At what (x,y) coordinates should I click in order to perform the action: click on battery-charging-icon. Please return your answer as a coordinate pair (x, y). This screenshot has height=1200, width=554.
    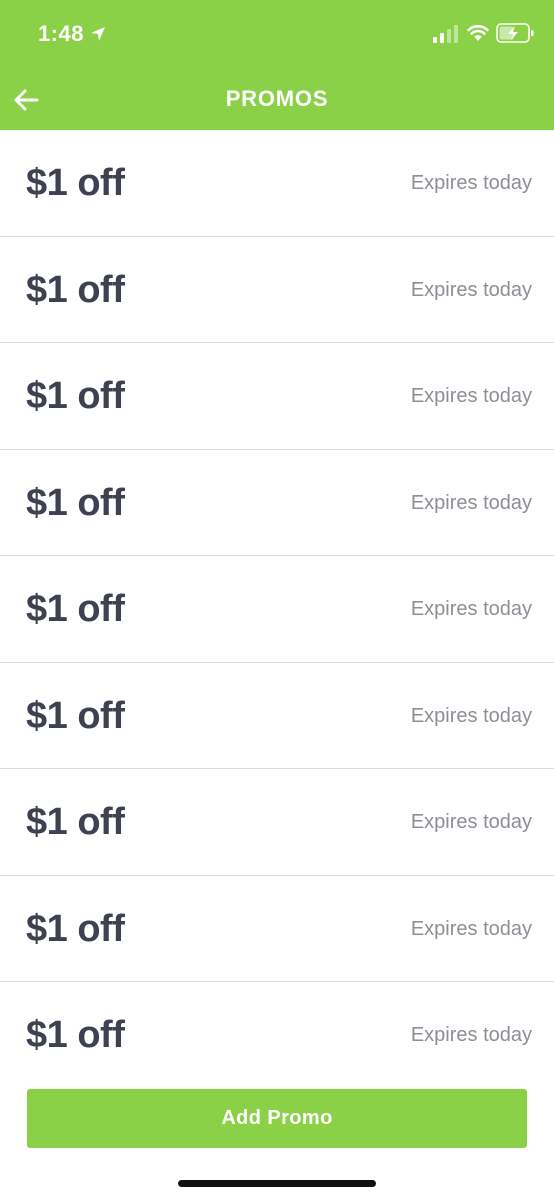
    Looking at the image, I should click on (515, 33).